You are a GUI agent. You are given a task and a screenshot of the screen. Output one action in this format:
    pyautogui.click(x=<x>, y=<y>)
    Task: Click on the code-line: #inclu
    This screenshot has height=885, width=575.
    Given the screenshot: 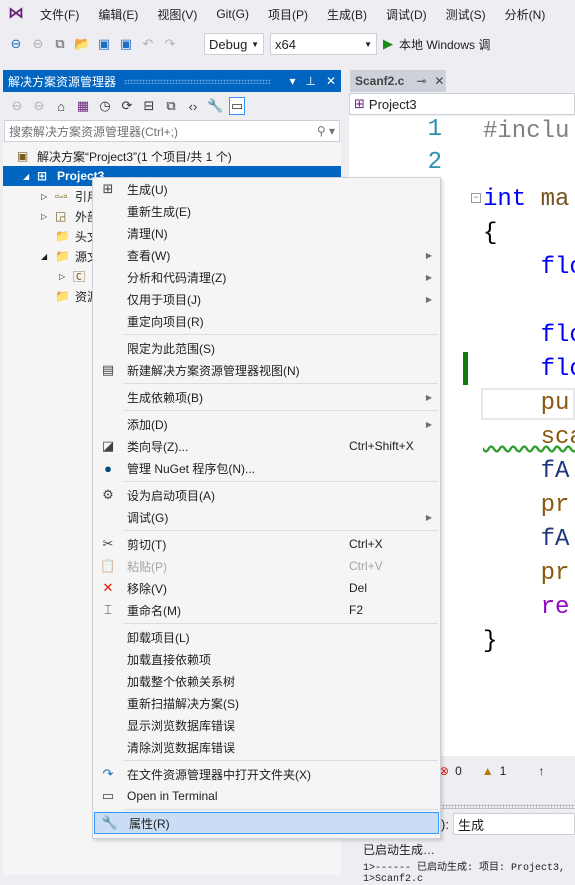 What is the action you would take?
    pyautogui.click(x=526, y=132)
    